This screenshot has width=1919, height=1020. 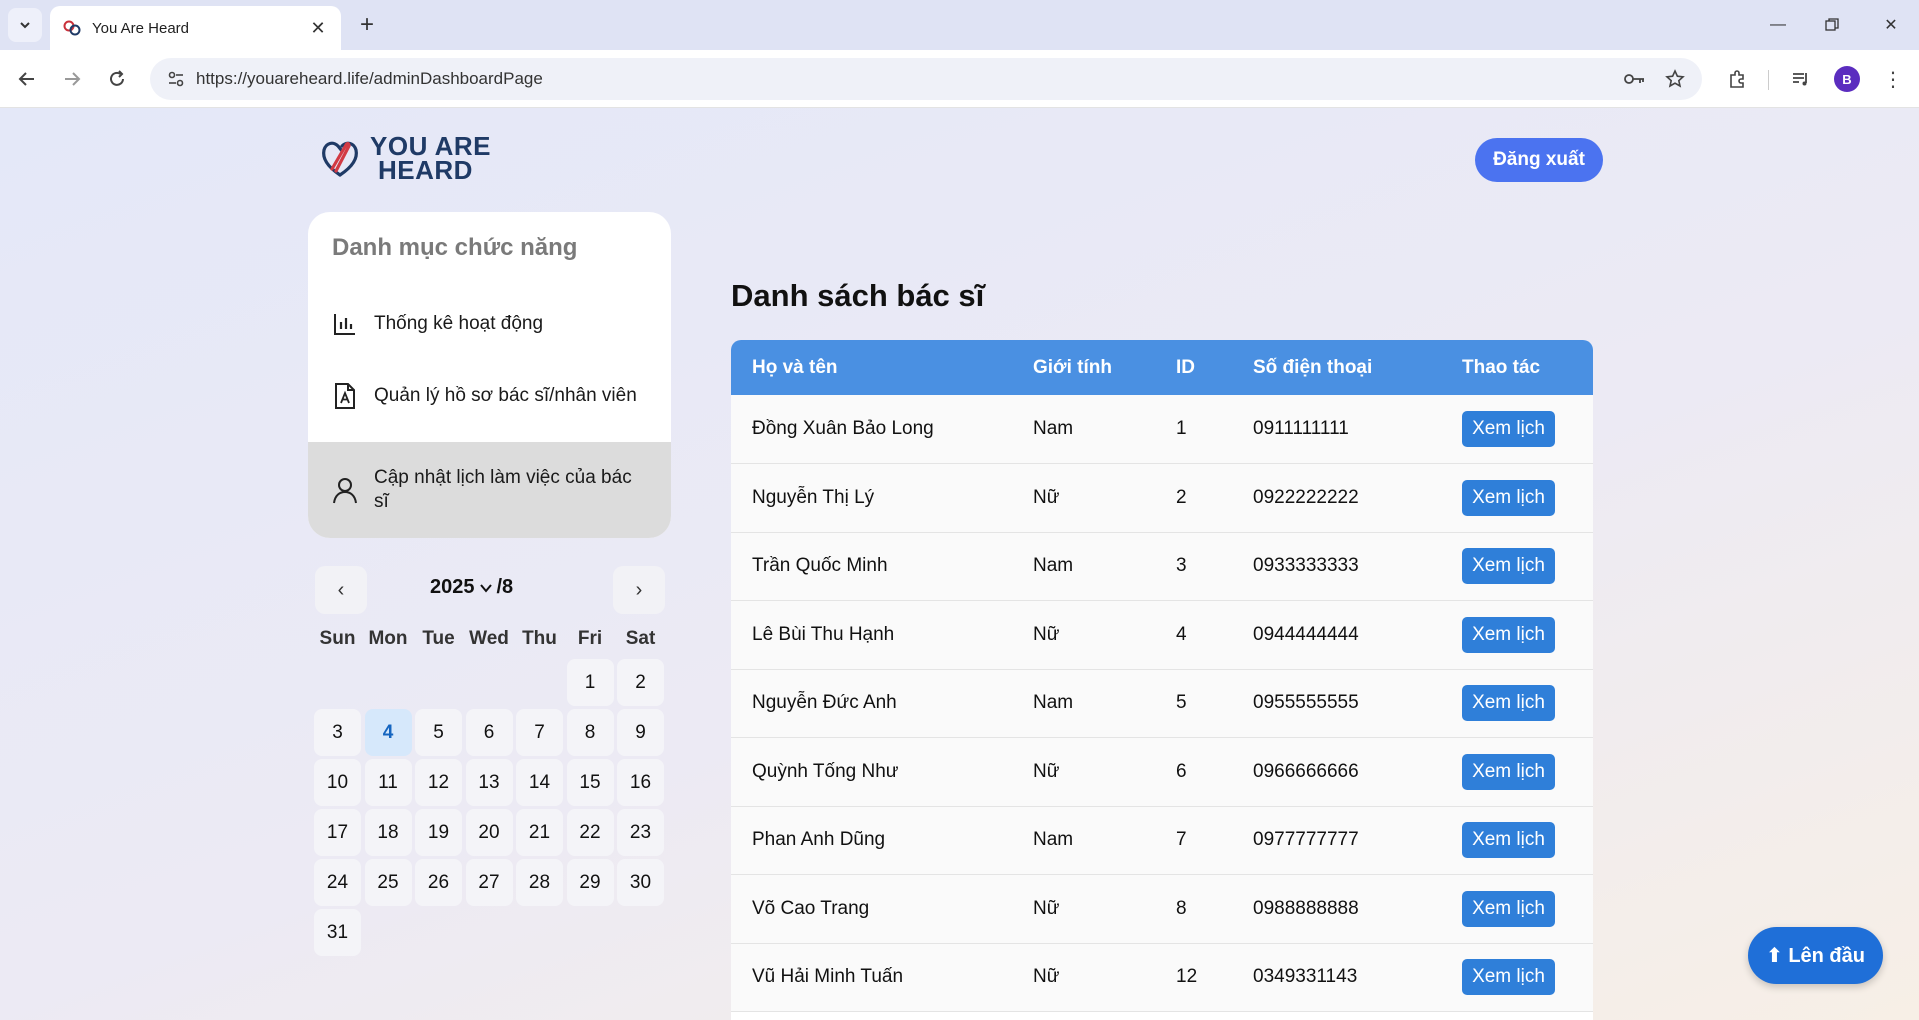 What do you see at coordinates (1847, 79) in the screenshot?
I see `profile-avatar: B` at bounding box center [1847, 79].